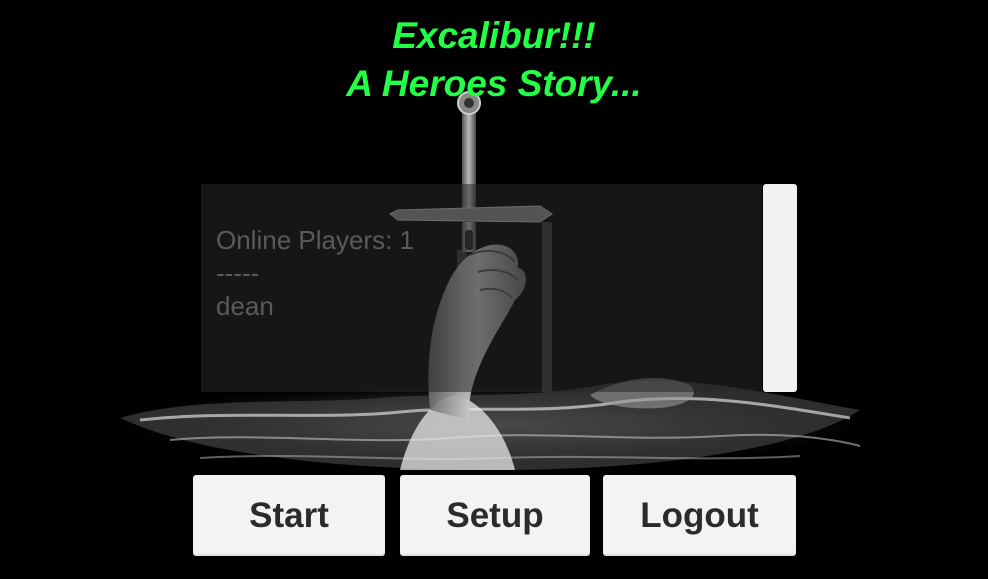  Describe the element at coordinates (315, 240) in the screenshot. I see `online-players-heading: Online Players: 1` at that location.